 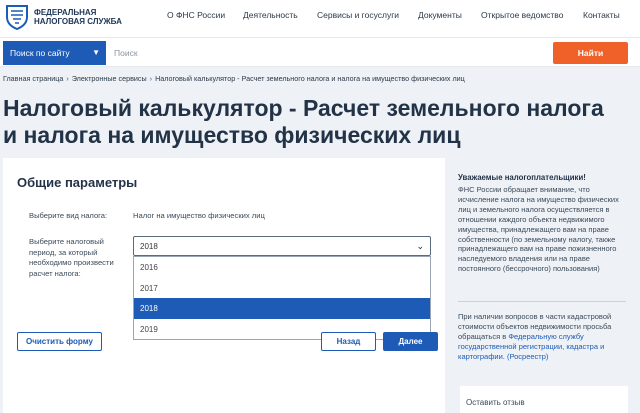 I want to click on search-bar: Поиск по сайту ▼ Найти, so click(x=320, y=52).